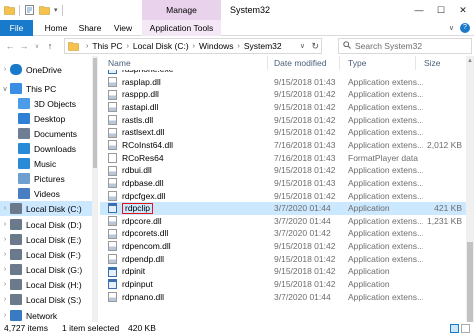 The image size is (474, 335). I want to click on sidebar-item-local-disk-c: › Local Disk (C:), so click(46, 208).